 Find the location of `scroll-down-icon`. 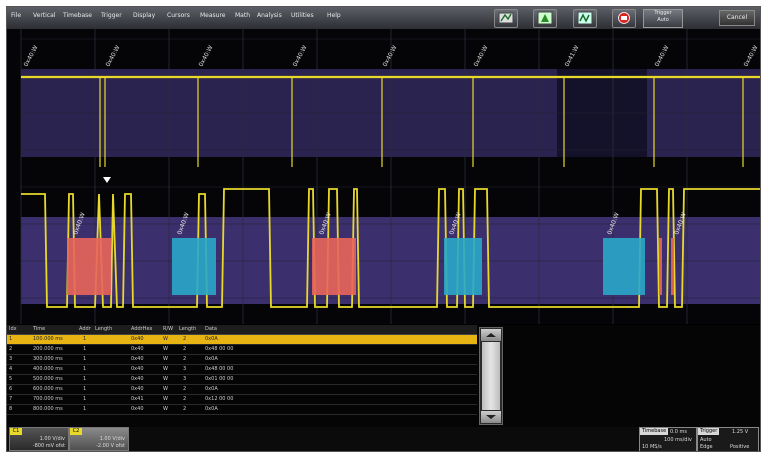

scroll-down-icon is located at coordinates (491, 417).